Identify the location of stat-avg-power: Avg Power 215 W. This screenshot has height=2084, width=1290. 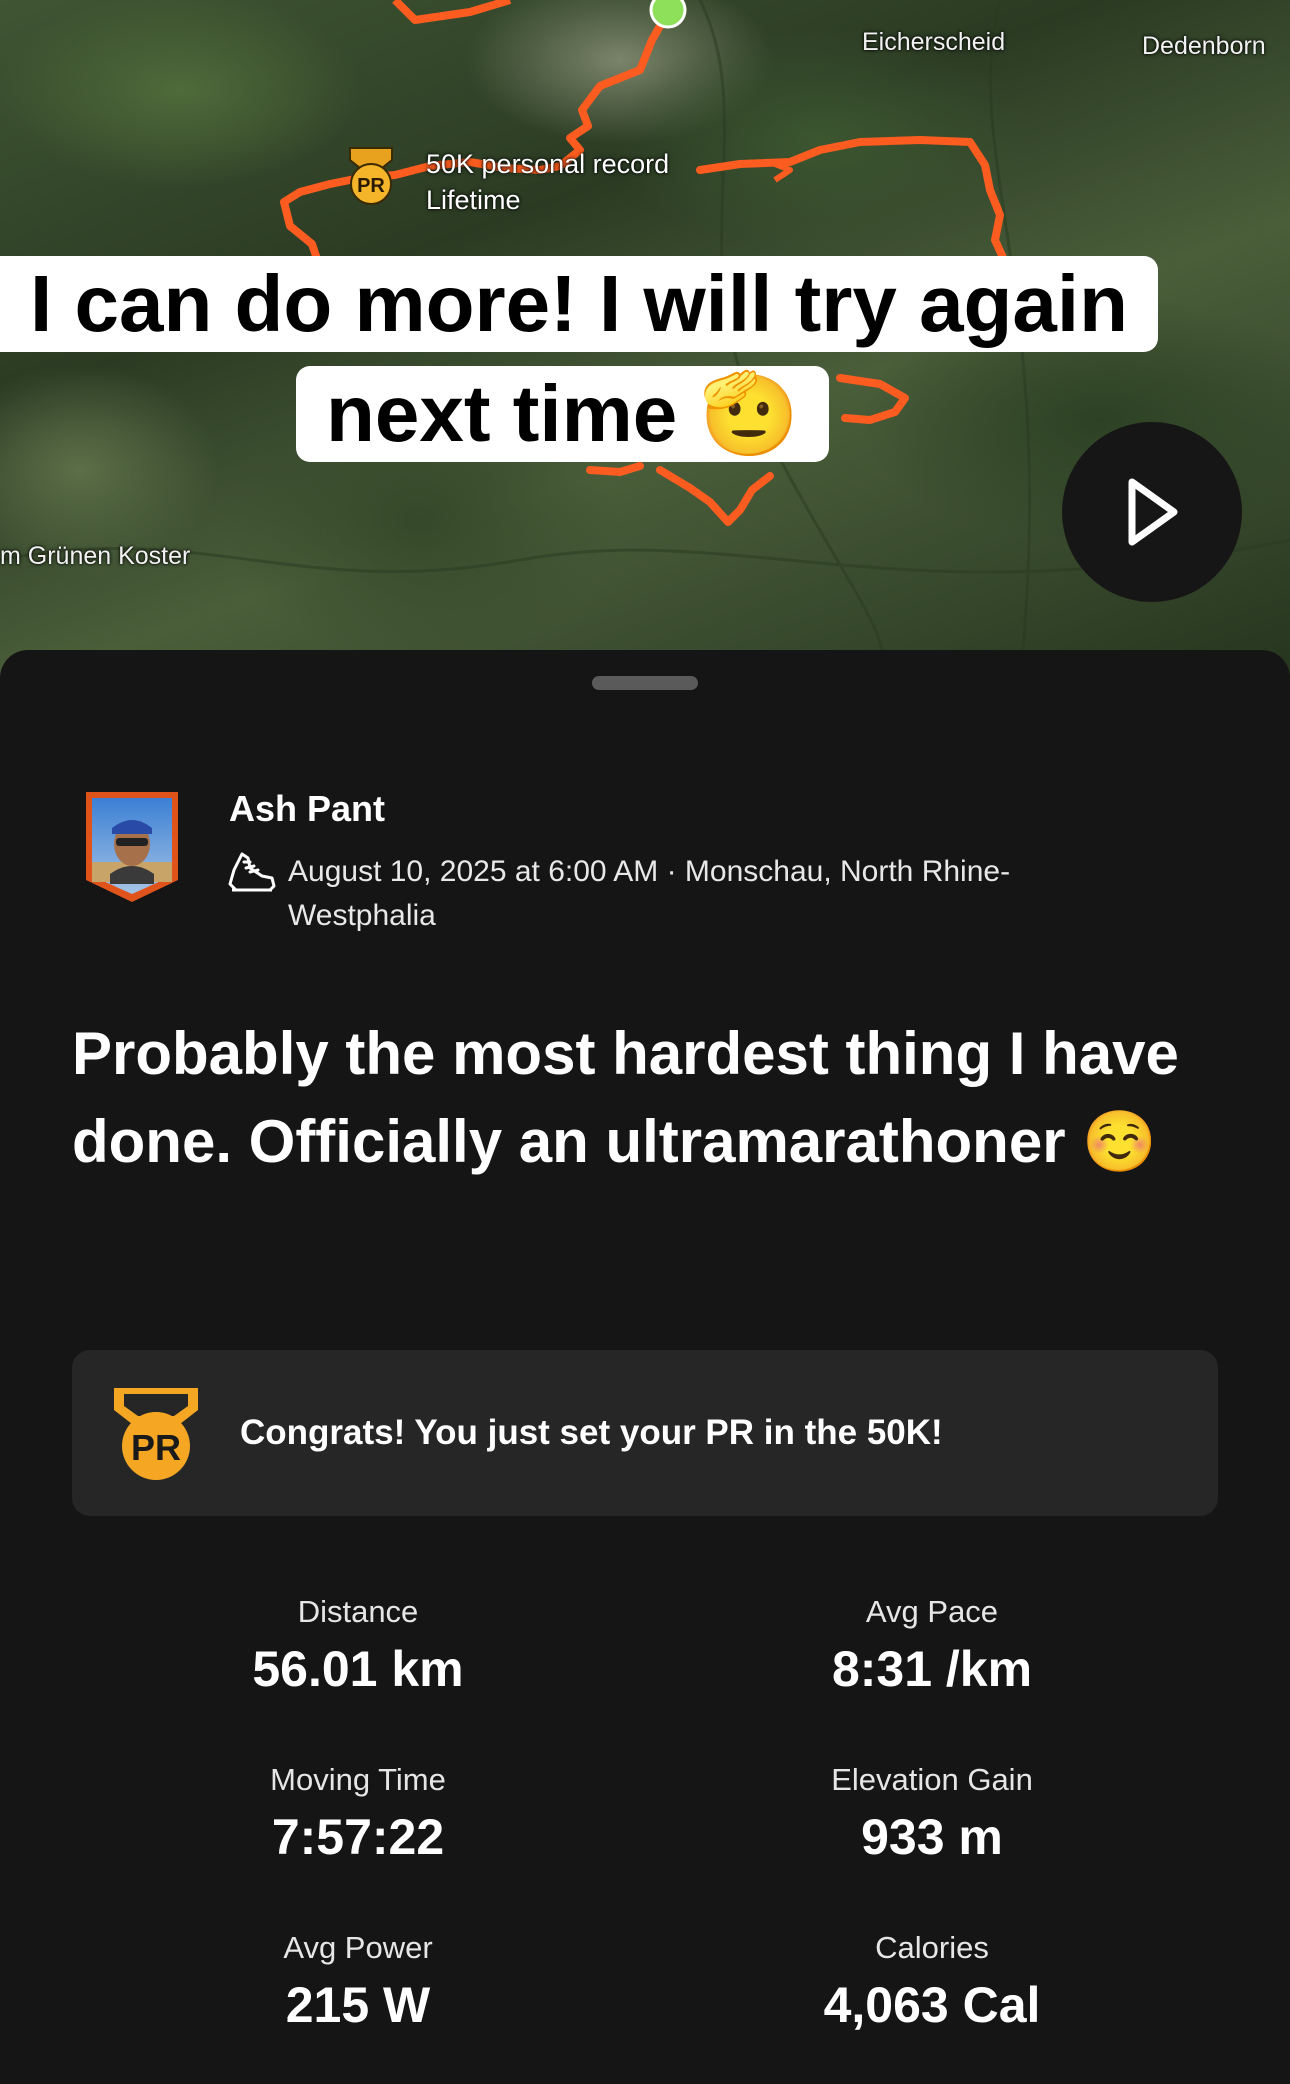
(358, 1982).